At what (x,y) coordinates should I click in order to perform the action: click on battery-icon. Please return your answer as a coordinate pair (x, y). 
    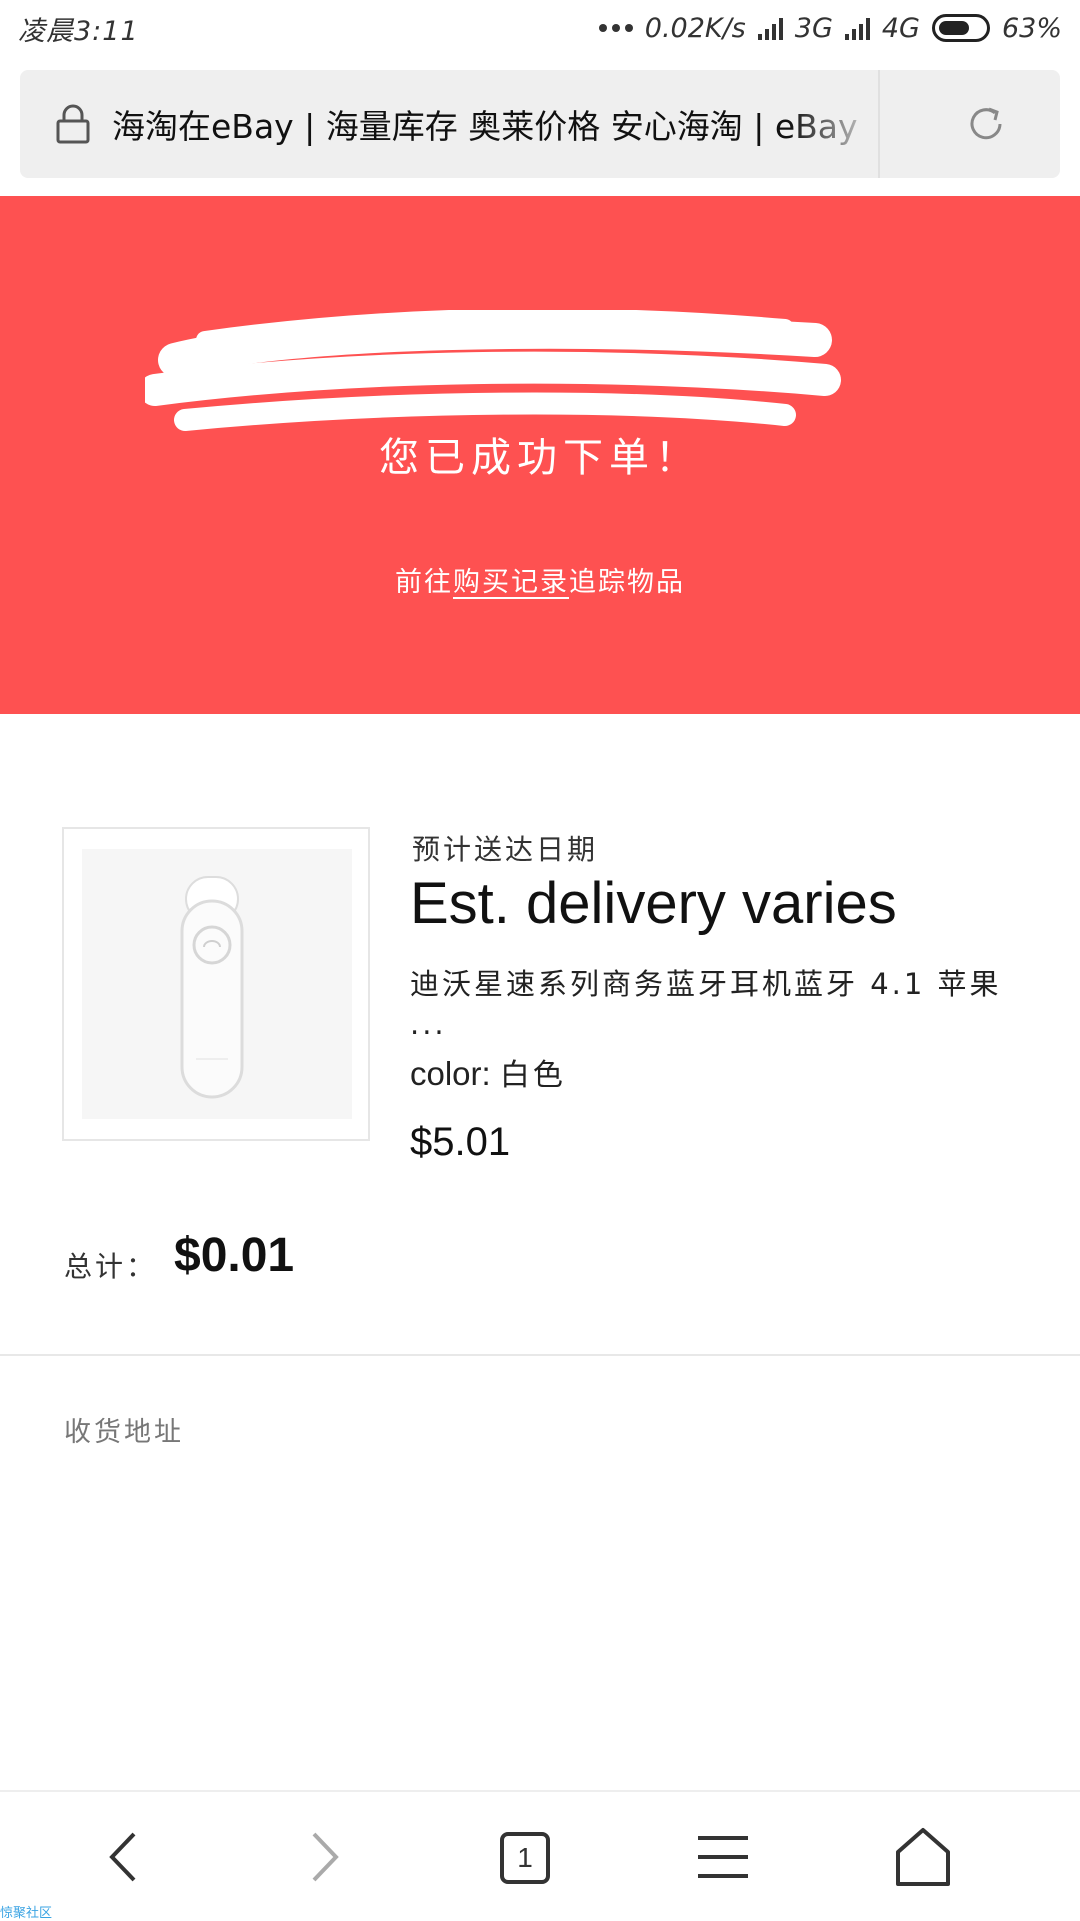
    Looking at the image, I should click on (960, 28).